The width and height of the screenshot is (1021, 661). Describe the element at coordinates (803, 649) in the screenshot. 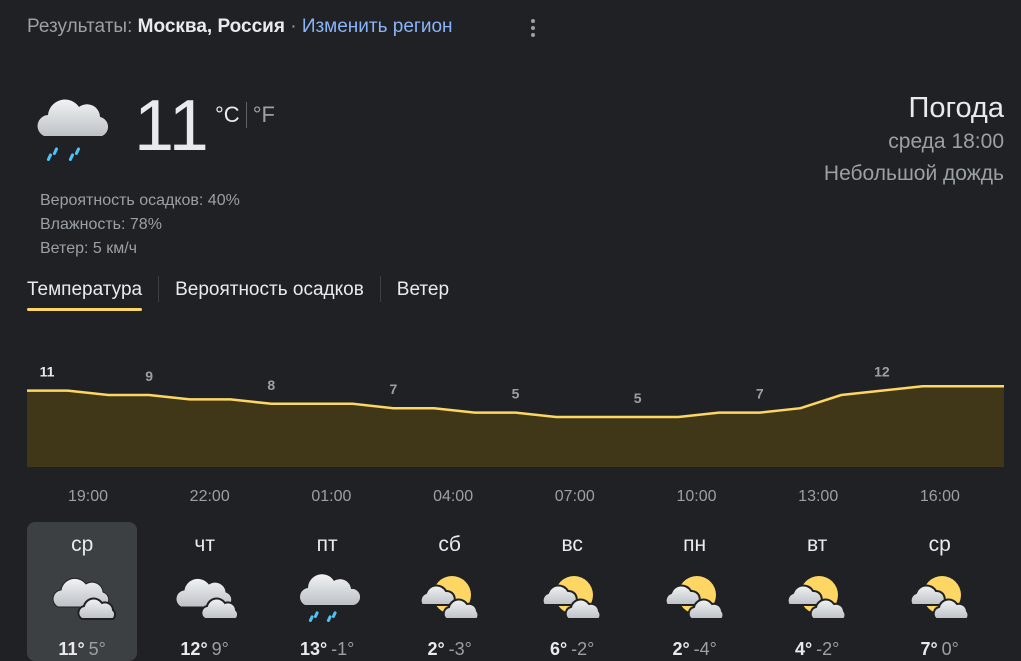

I see `day-high: 4°` at that location.